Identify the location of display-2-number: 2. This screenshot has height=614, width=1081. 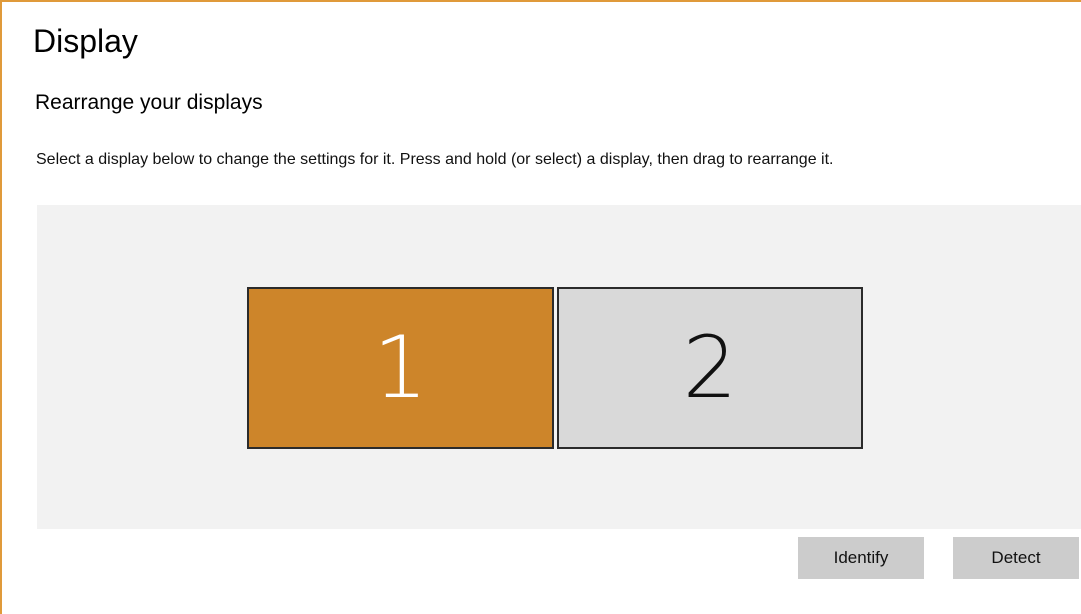
(710, 368).